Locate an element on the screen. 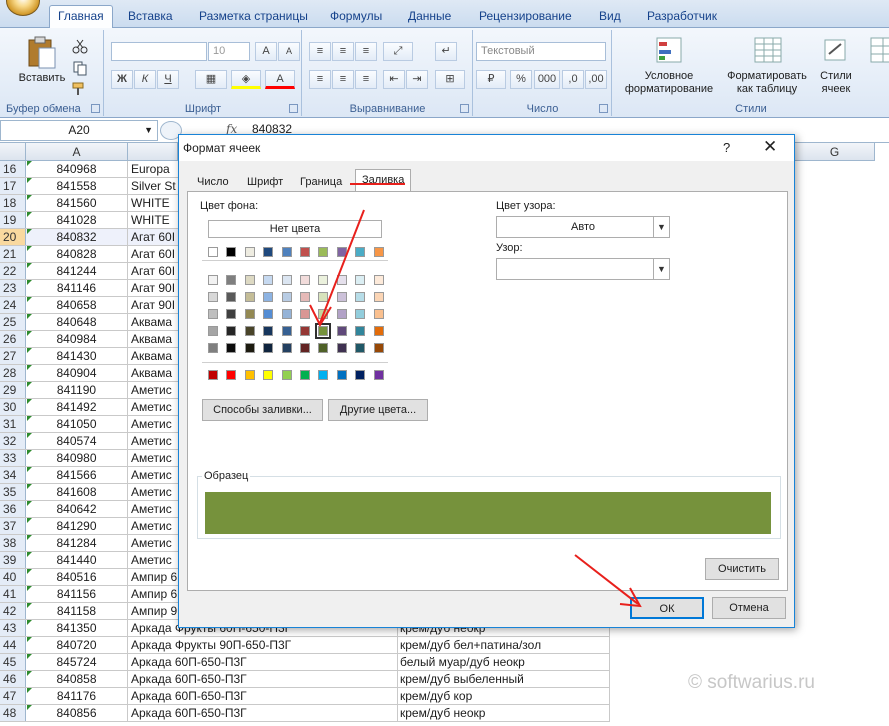 Image resolution: width=889 pixels, height=726 pixels. column-header-g: G is located at coordinates (835, 152).